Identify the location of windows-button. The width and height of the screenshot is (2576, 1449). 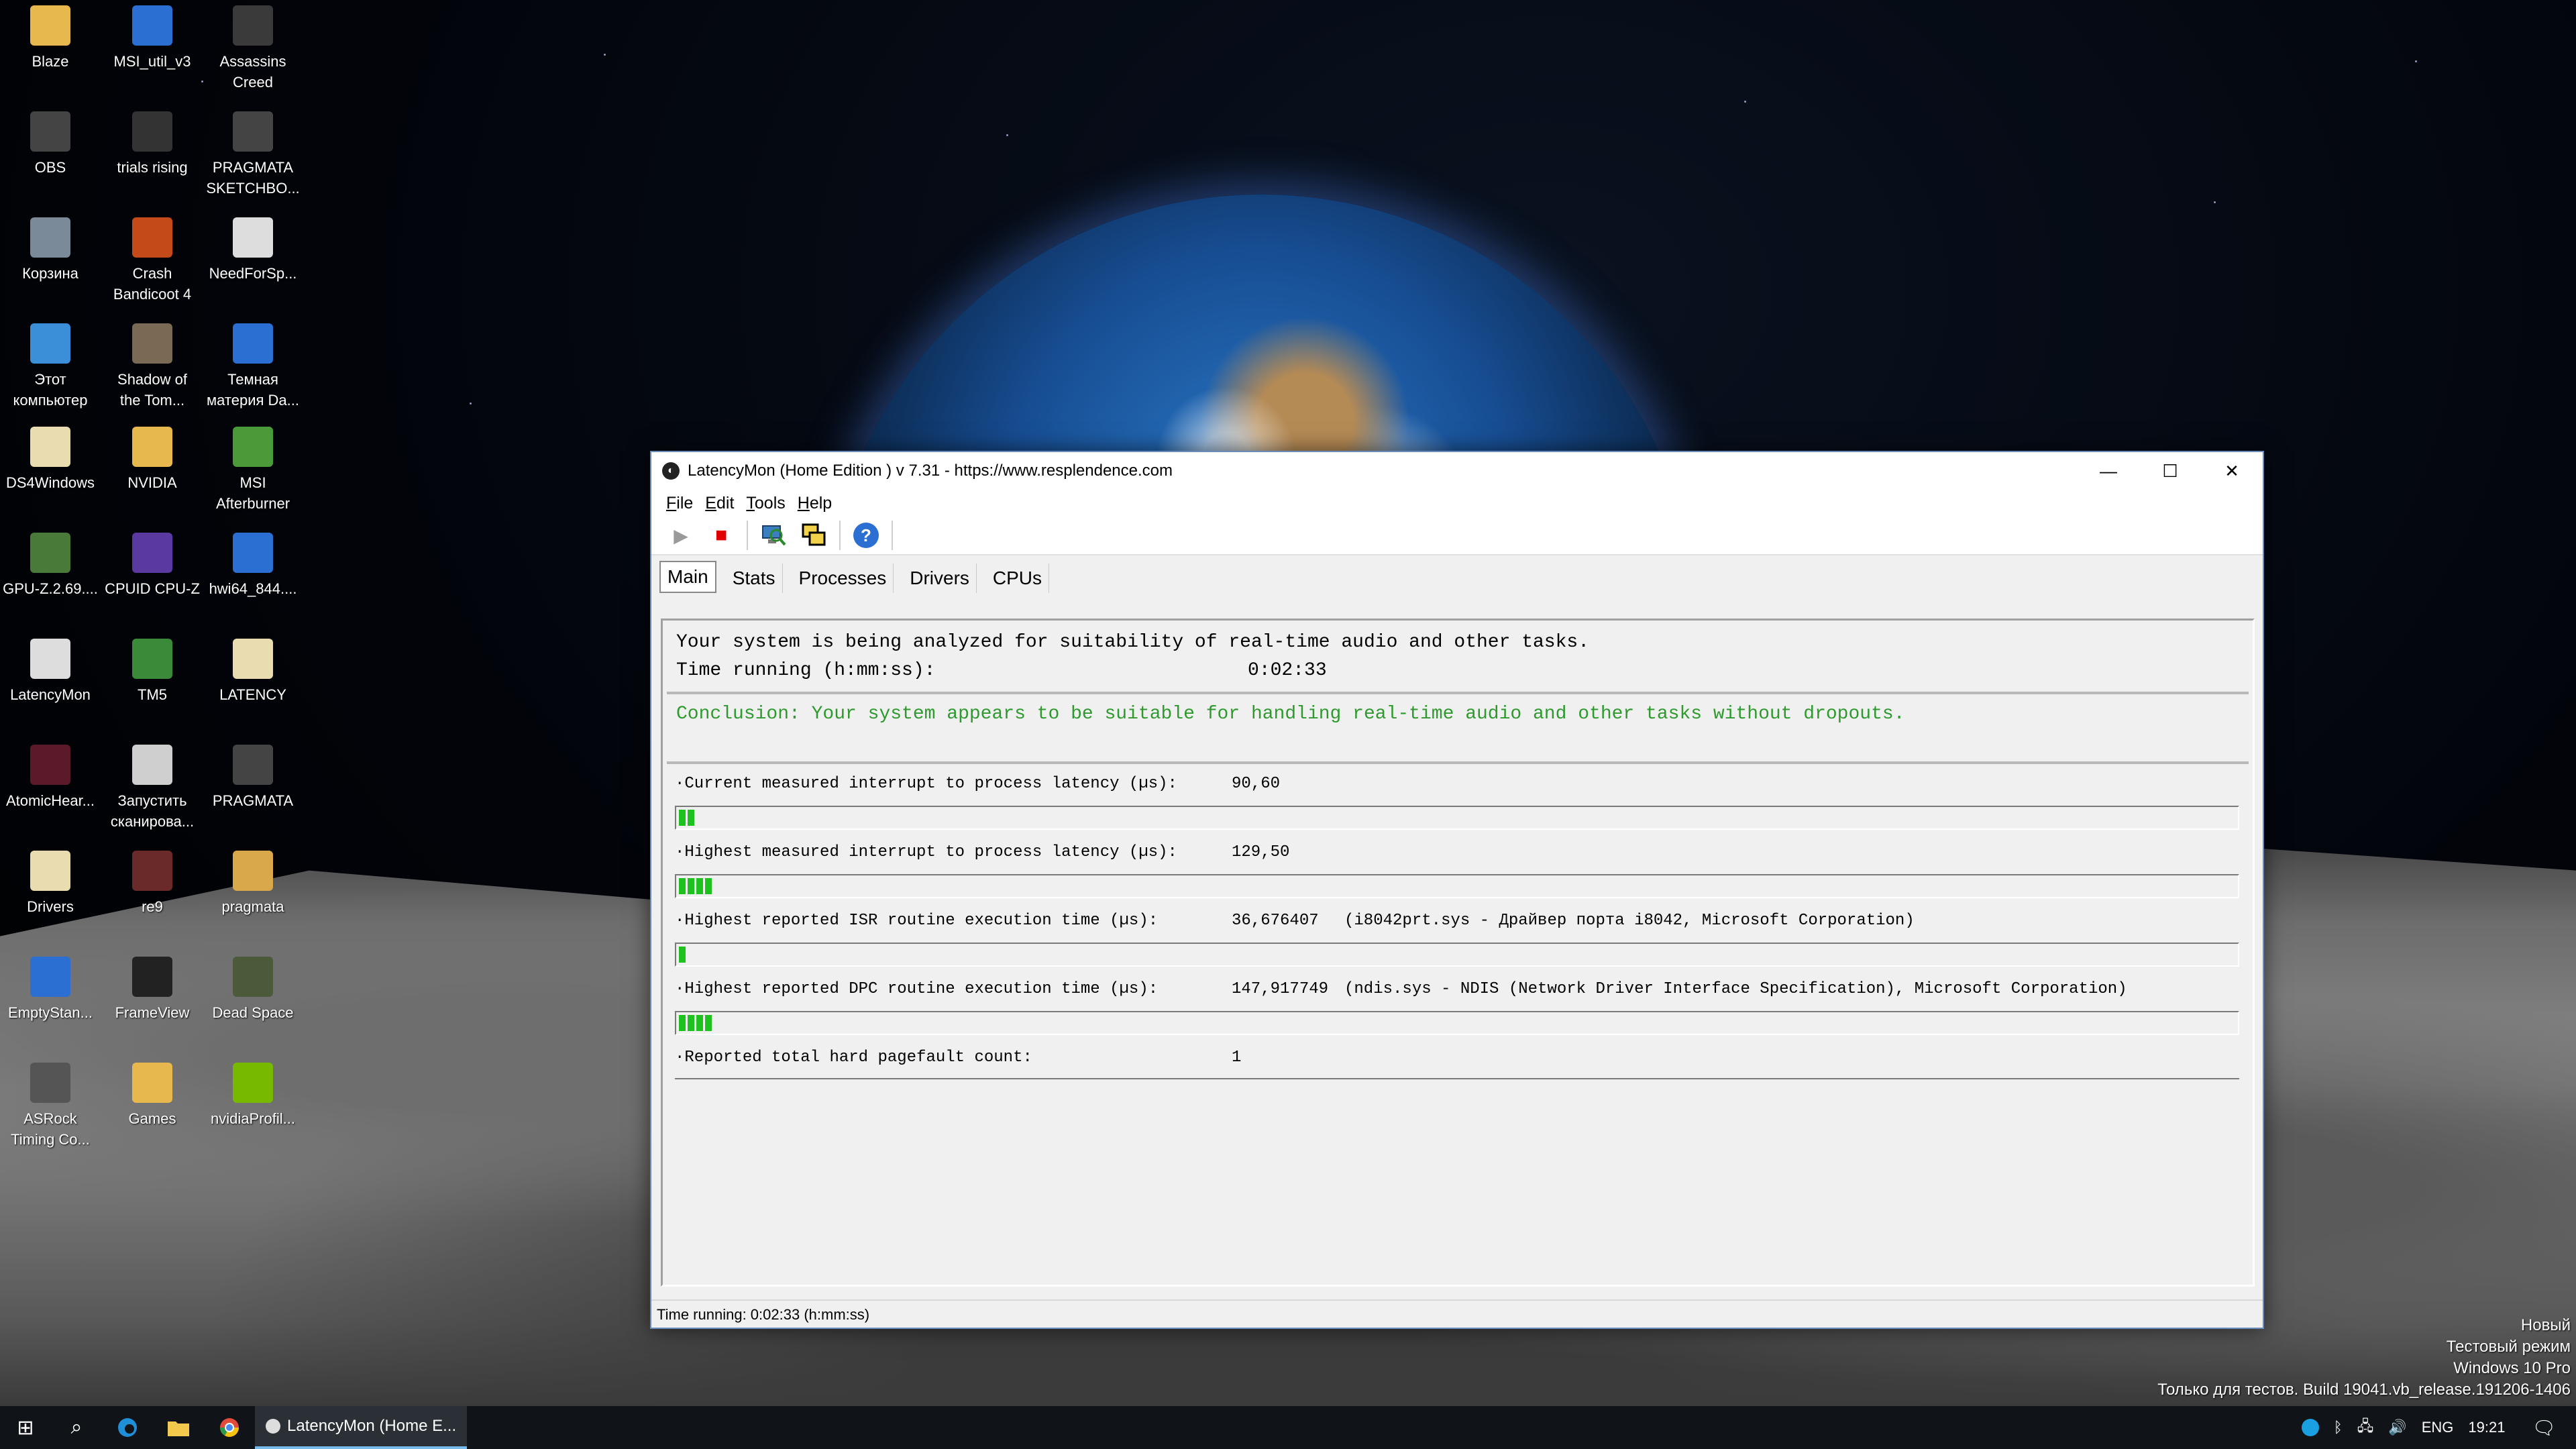
(813, 535).